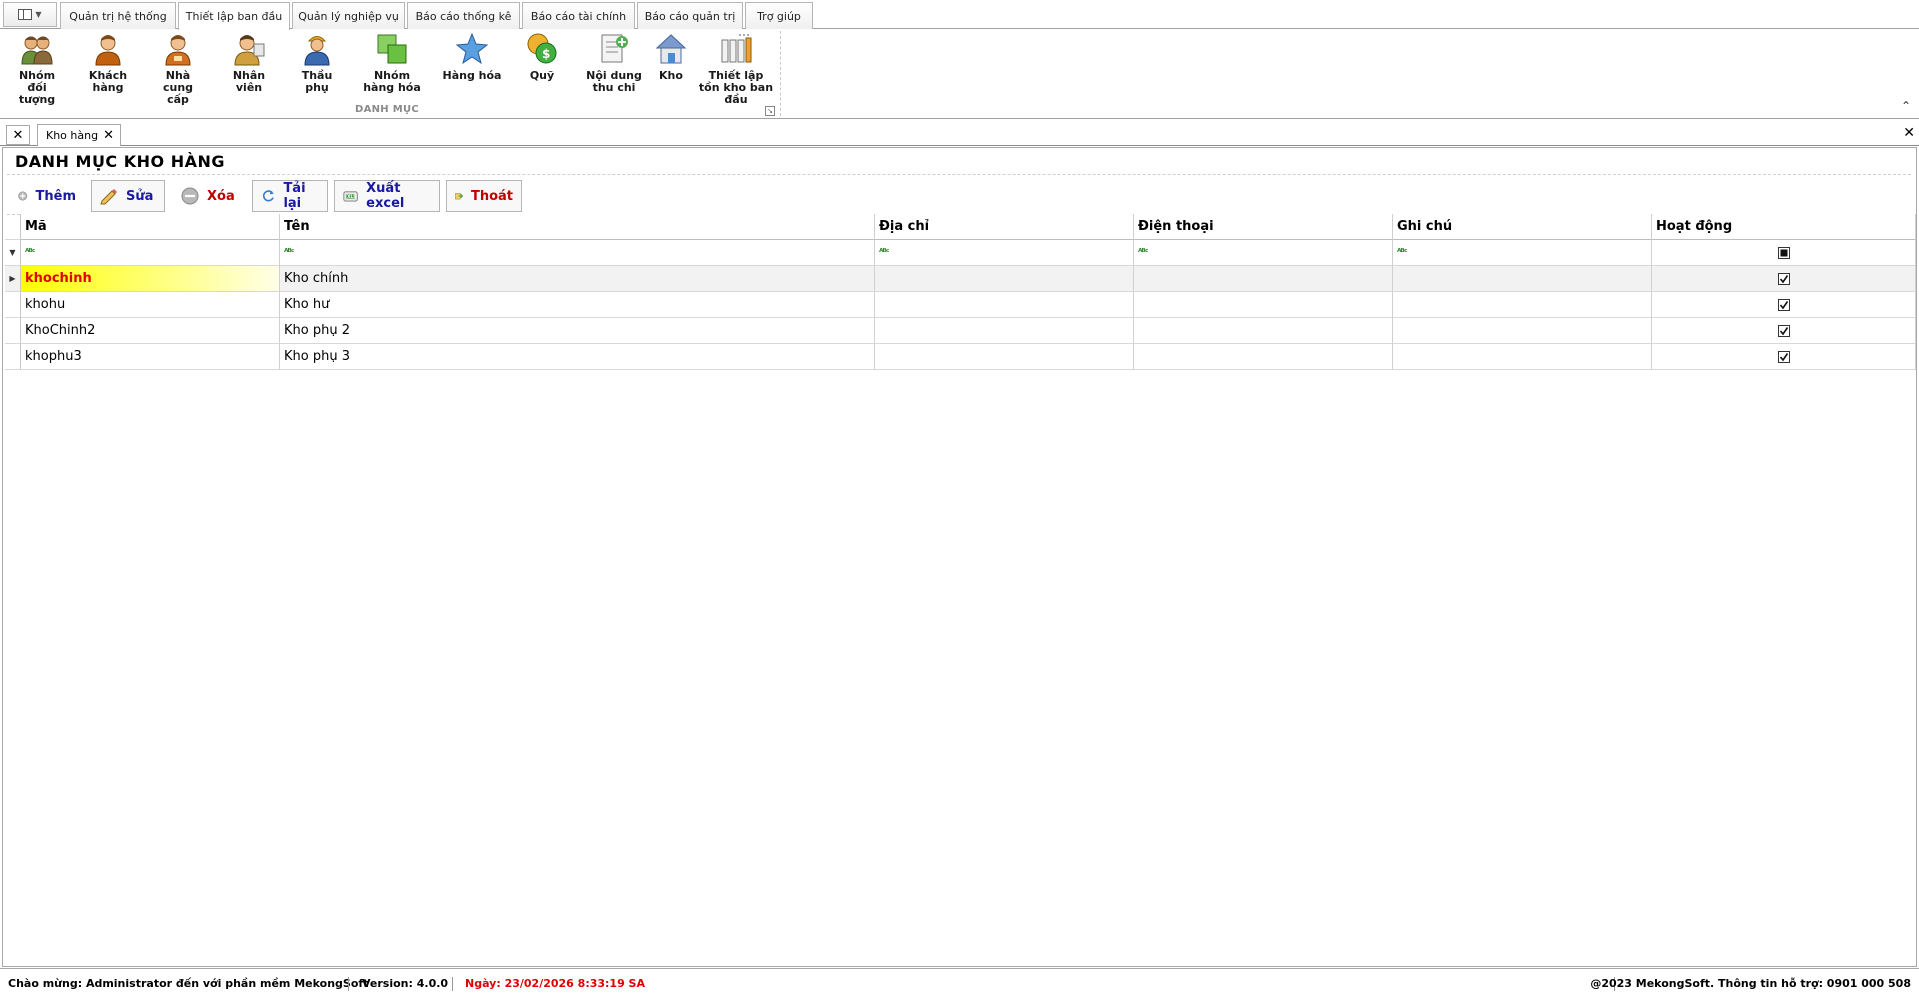 The width and height of the screenshot is (1919, 998). I want to click on ribbon-btn-nhom-doi-tuong: Nhóm đối tượng, so click(37, 69).